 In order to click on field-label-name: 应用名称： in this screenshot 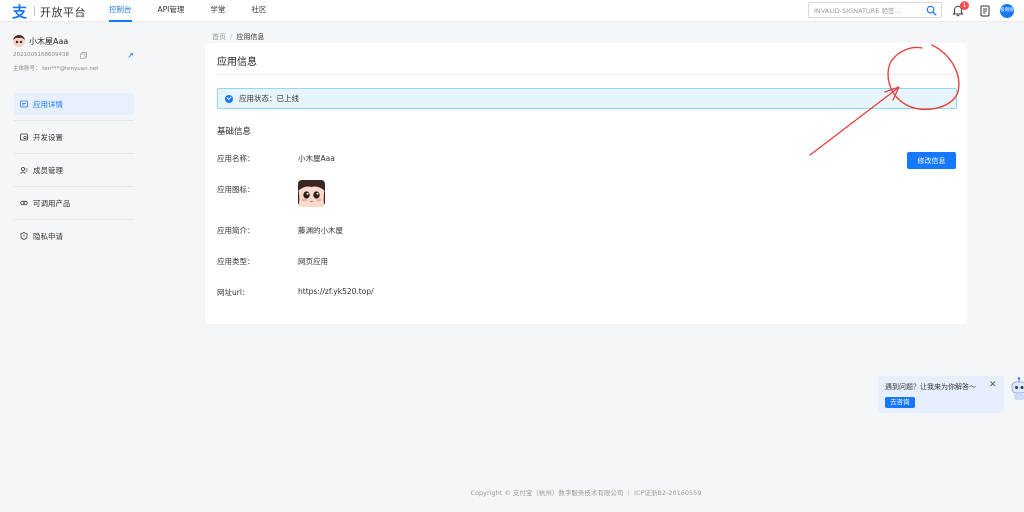, I will do `click(236, 158)`.